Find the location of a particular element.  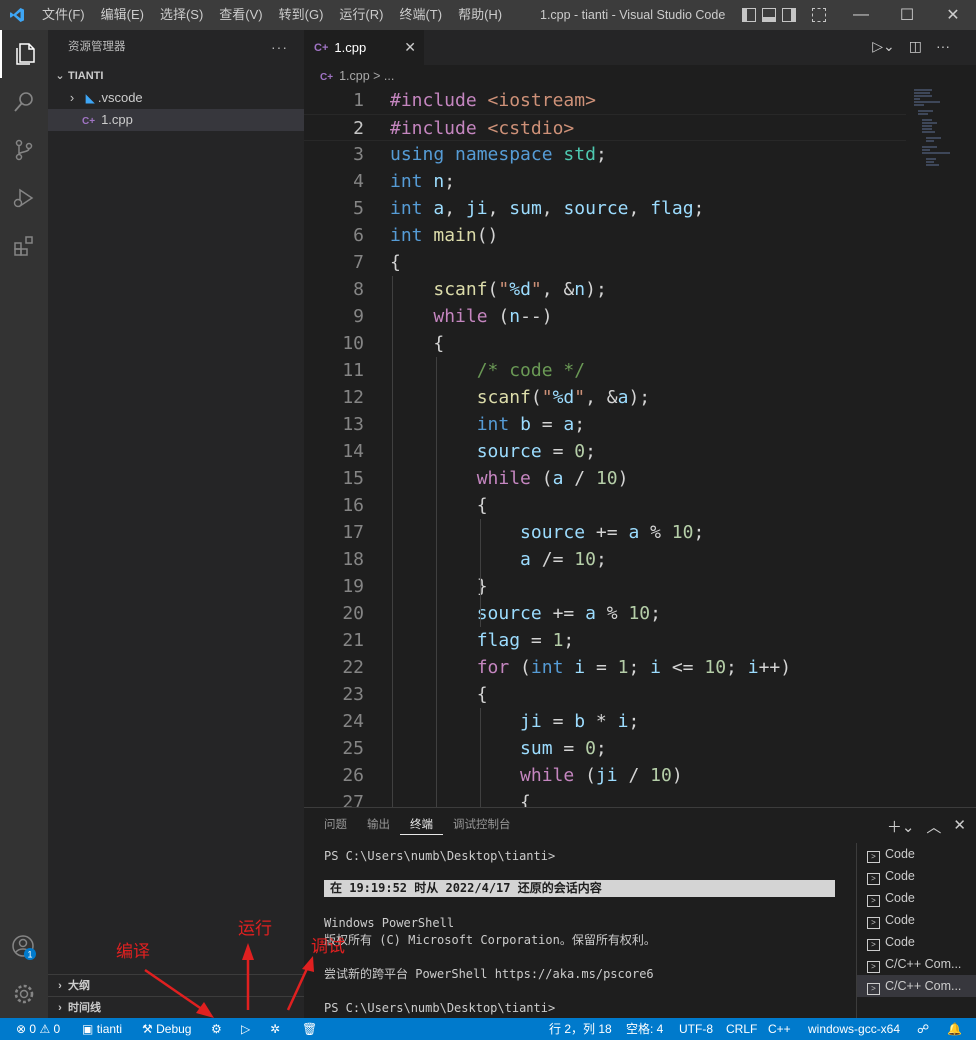

build-gear-icon: ⚙ is located at coordinates (216, 1029).